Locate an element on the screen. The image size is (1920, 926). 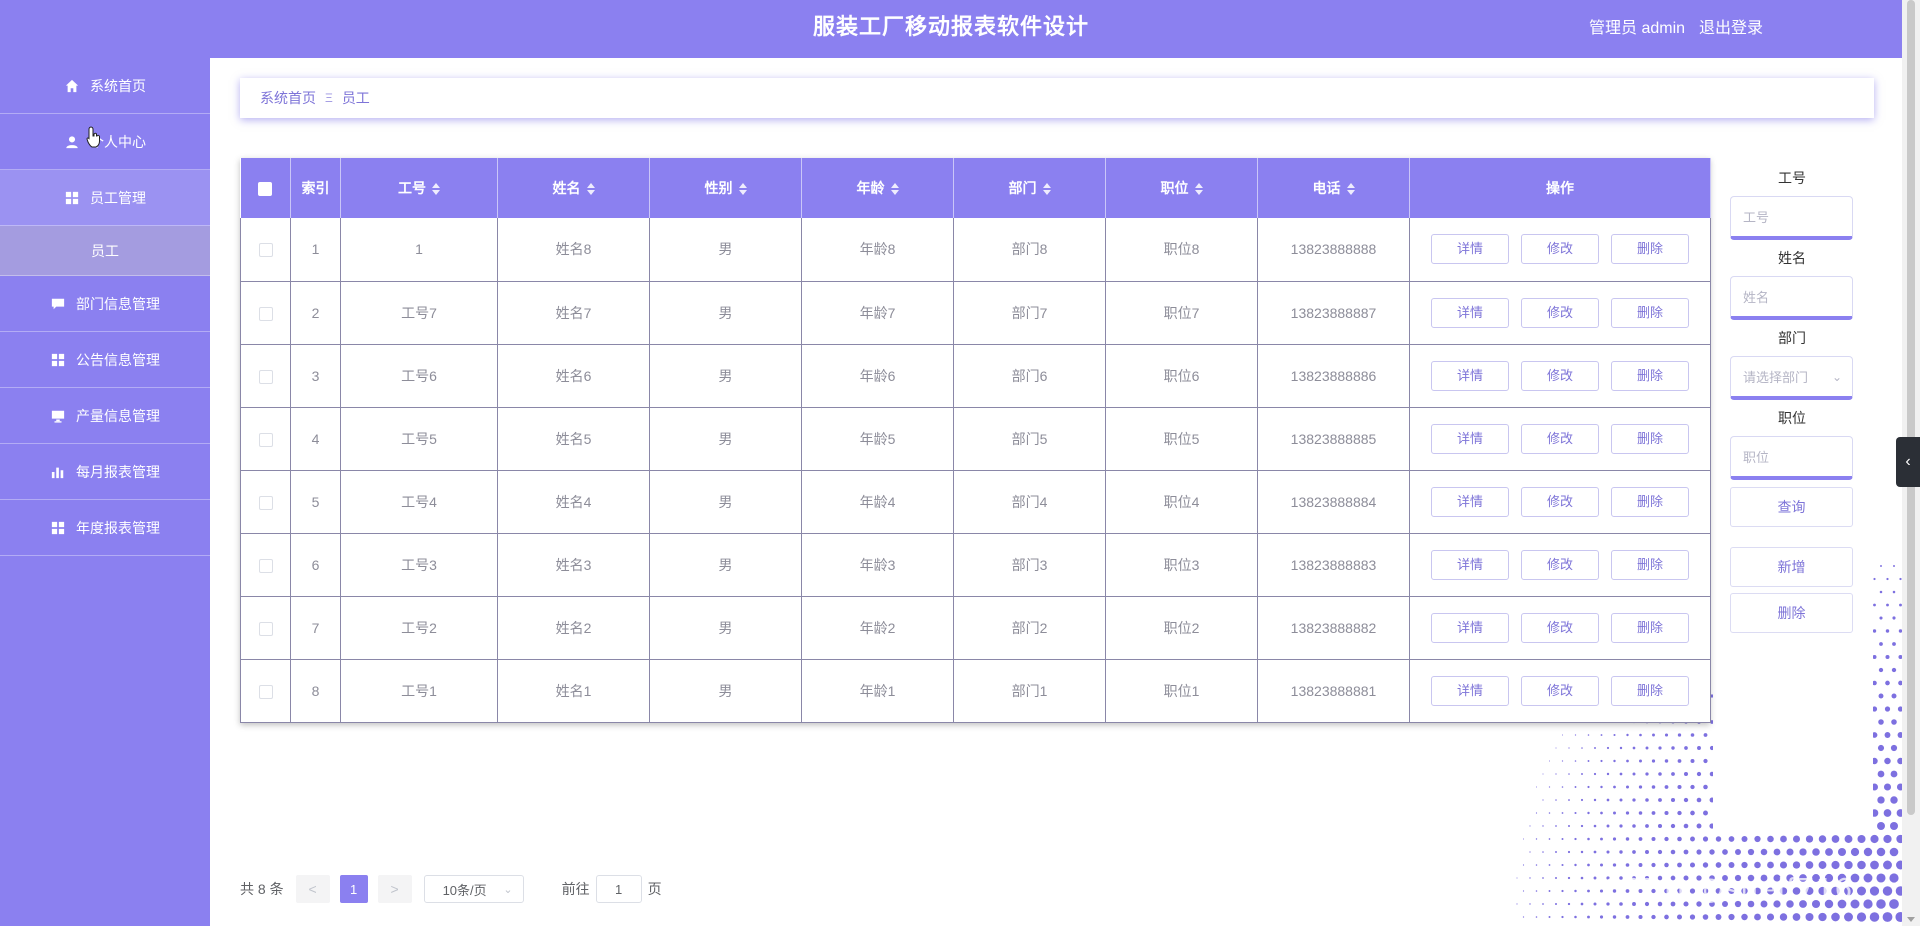
sidebar-subitem-employee: 员工 is located at coordinates (105, 251).